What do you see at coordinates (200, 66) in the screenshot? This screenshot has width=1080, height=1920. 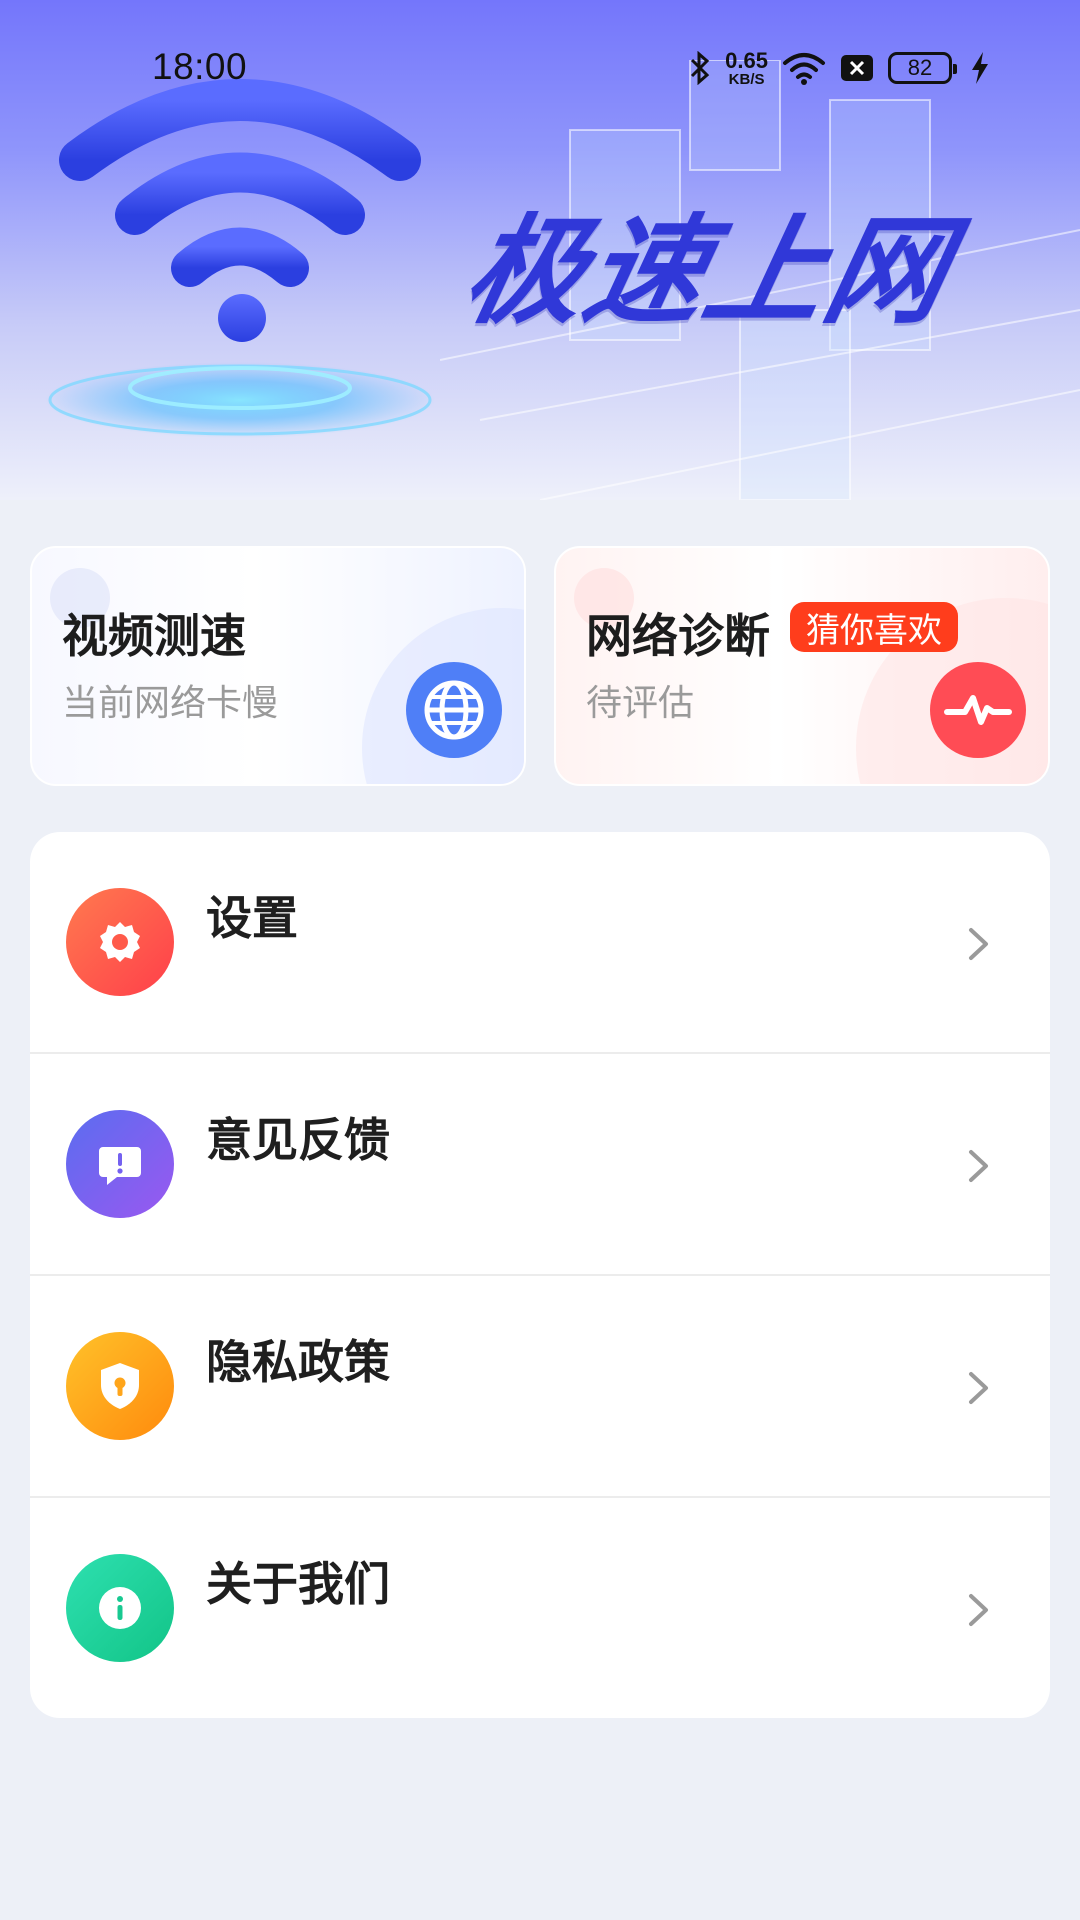 I see `status-time: 18:00` at bounding box center [200, 66].